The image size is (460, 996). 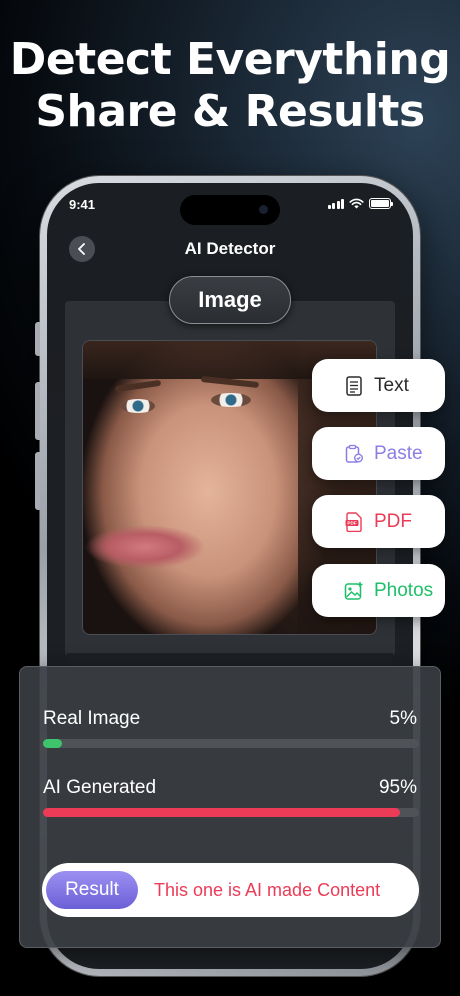 I want to click on ai-generated-progress-bar, so click(x=222, y=812).